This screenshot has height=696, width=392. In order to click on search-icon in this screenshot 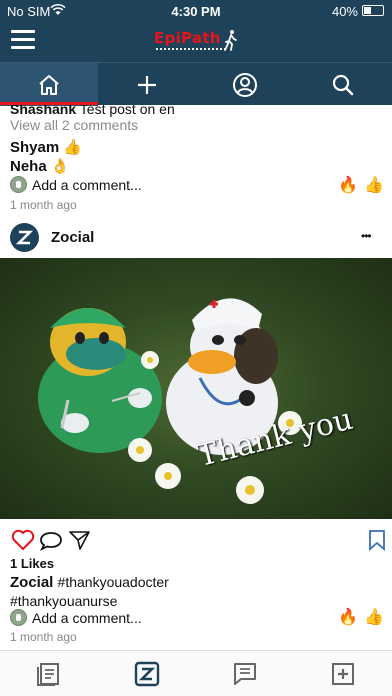, I will do `click(343, 84)`.